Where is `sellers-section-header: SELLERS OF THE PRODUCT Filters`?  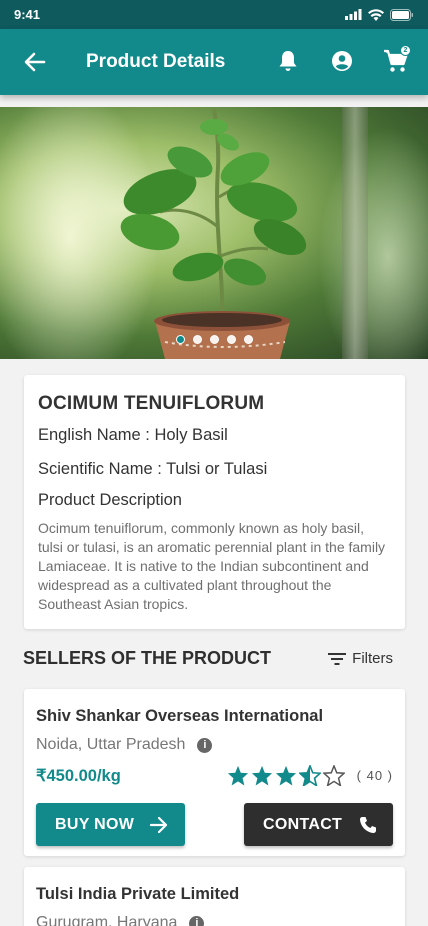 sellers-section-header: SELLERS OF THE PRODUCT Filters is located at coordinates (214, 658).